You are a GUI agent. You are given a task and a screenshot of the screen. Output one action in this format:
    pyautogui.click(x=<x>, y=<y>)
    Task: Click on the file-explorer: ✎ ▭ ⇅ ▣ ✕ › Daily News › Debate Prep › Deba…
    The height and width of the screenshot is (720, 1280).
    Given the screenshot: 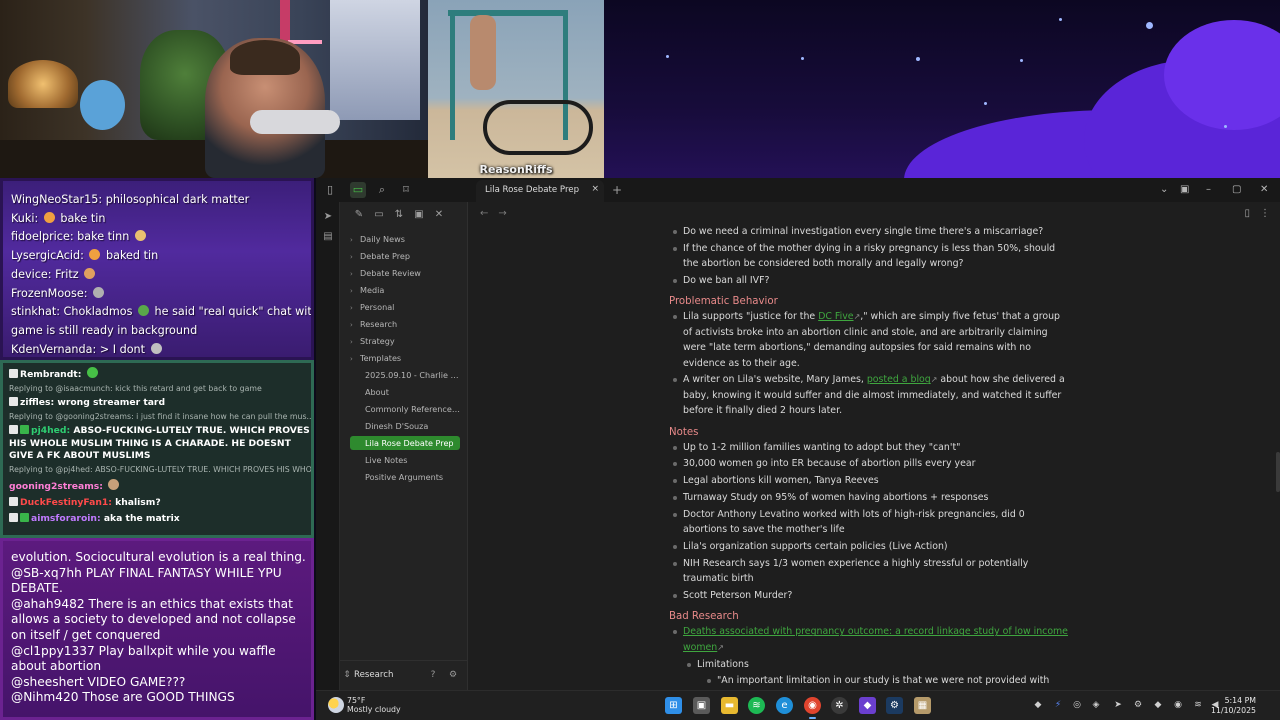 What is the action you would take?
    pyautogui.click(x=404, y=446)
    